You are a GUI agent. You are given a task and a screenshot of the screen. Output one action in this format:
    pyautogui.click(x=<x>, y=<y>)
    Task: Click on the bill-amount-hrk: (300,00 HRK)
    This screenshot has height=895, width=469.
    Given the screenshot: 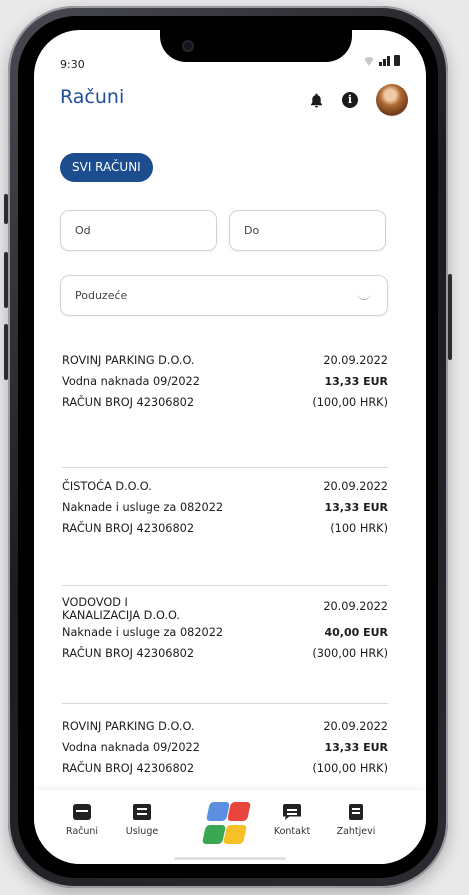 What is the action you would take?
    pyautogui.click(x=350, y=653)
    